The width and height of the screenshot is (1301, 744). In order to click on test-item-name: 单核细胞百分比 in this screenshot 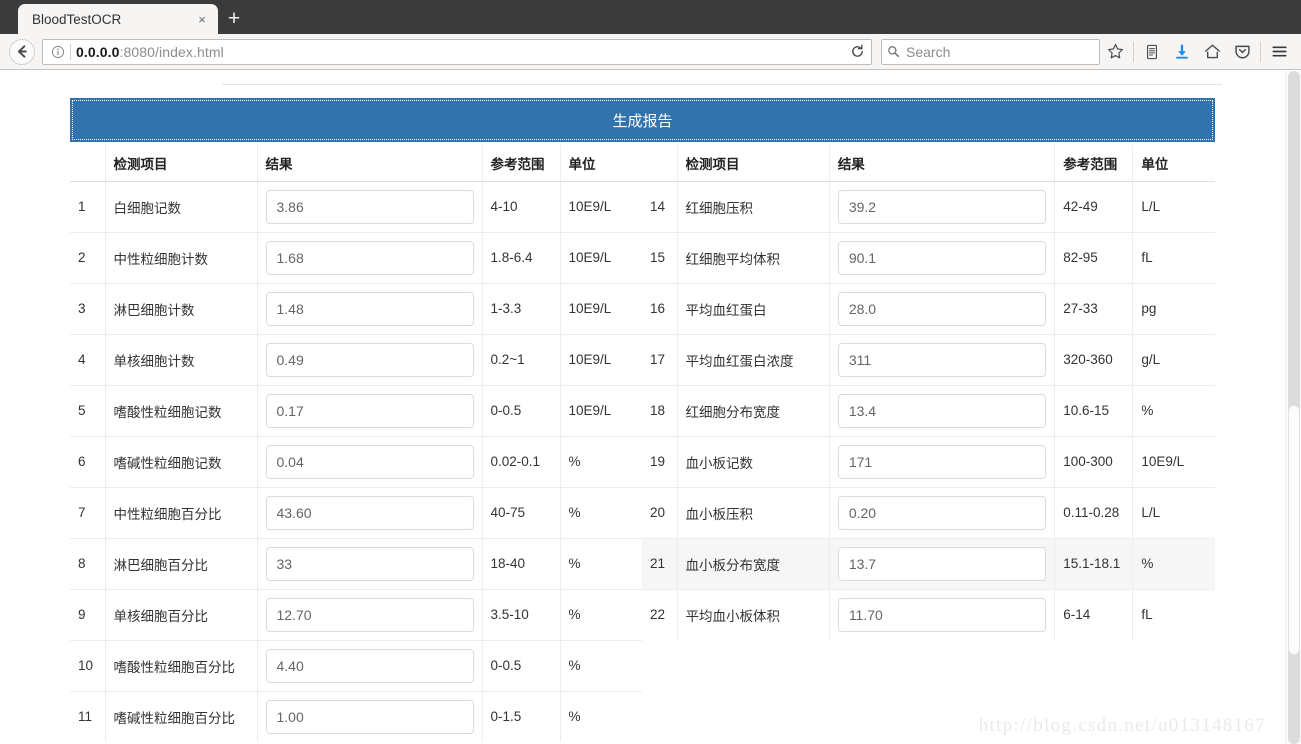, I will do `click(181, 614)`.